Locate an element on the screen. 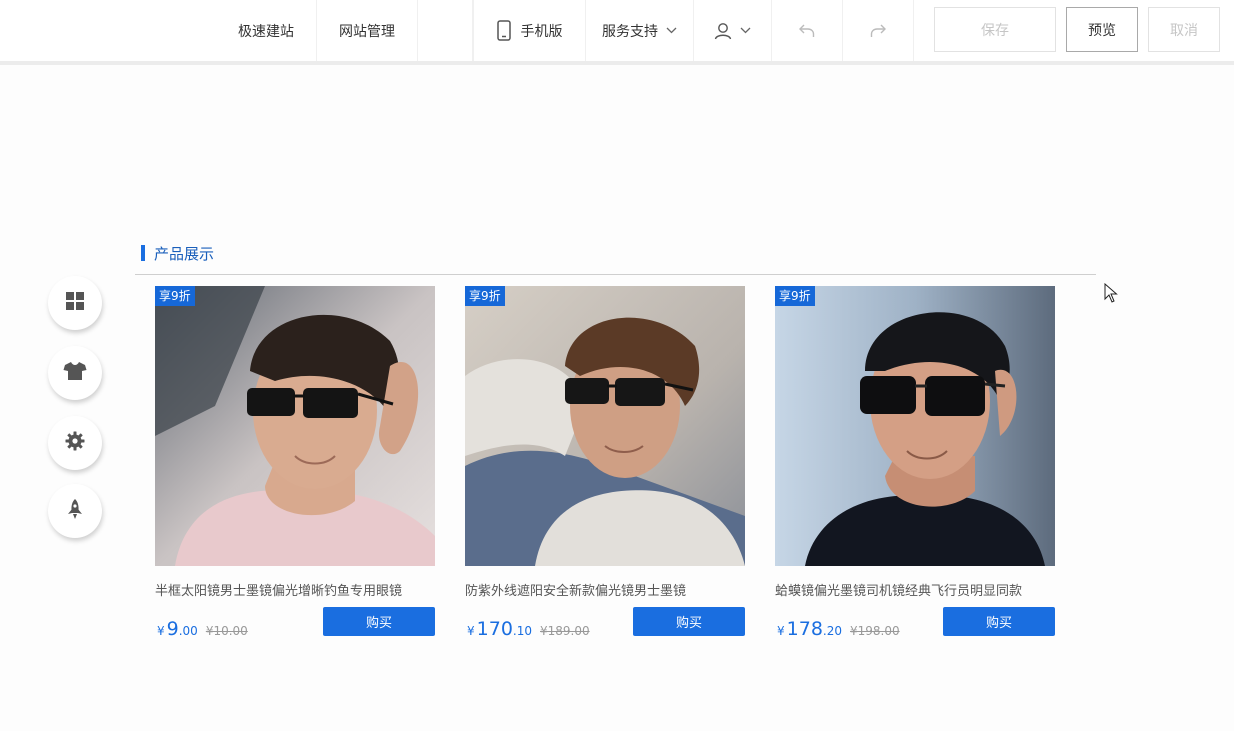 Image resolution: width=1234 pixels, height=731 pixels. quick-build-label: 极速建站 is located at coordinates (266, 31).